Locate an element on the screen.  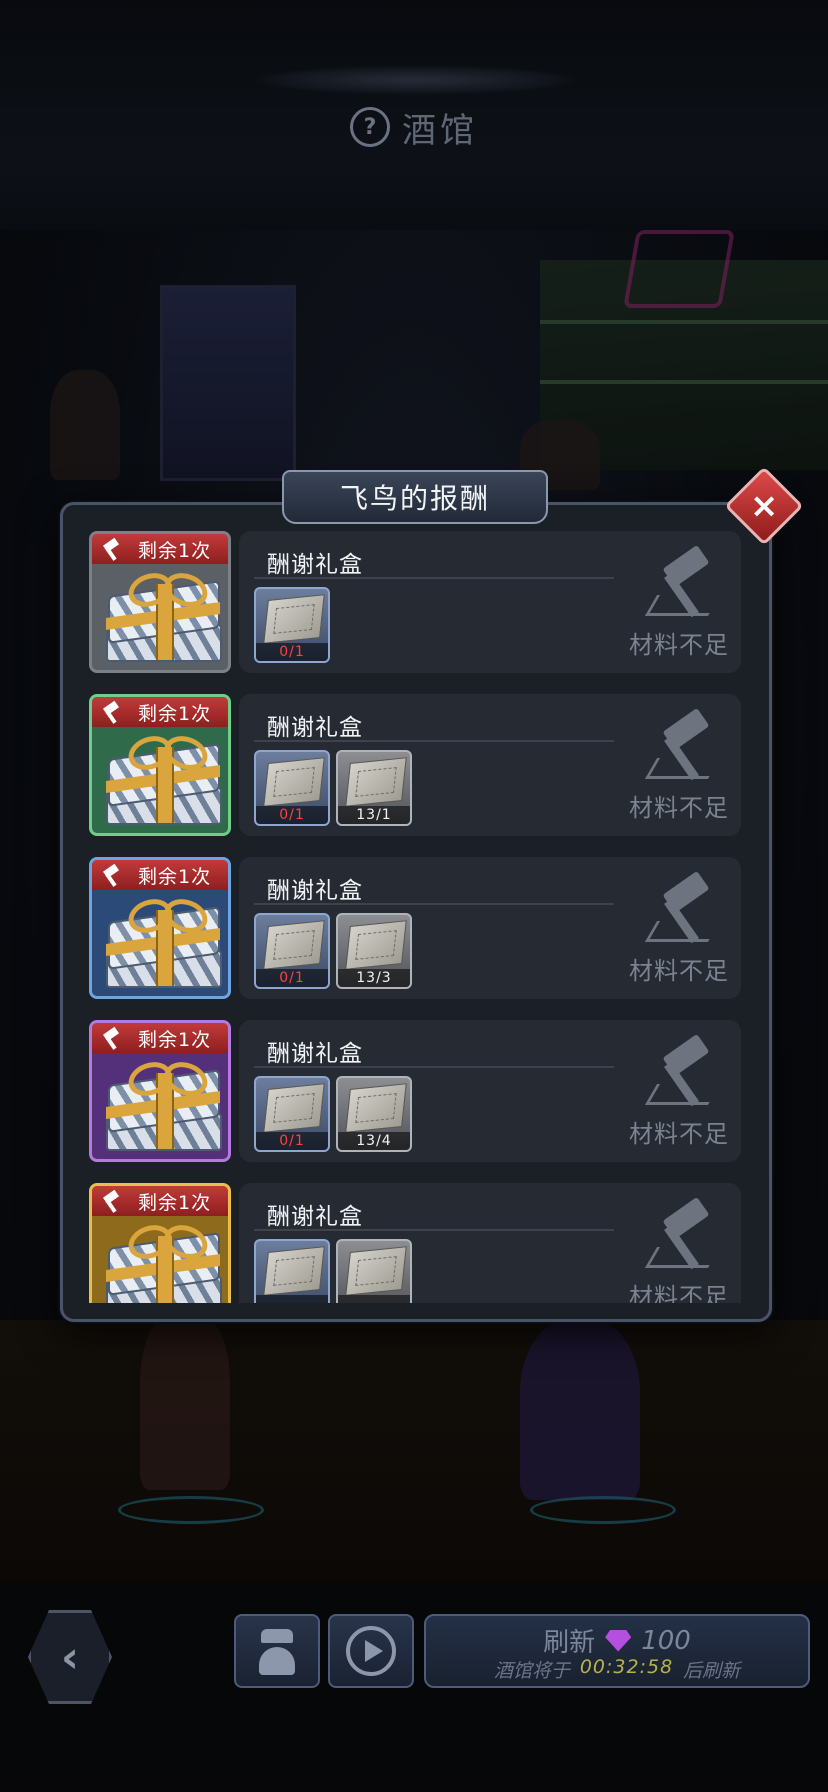
top-title-bar: ? 酒馆 is located at coordinates (414, 127).